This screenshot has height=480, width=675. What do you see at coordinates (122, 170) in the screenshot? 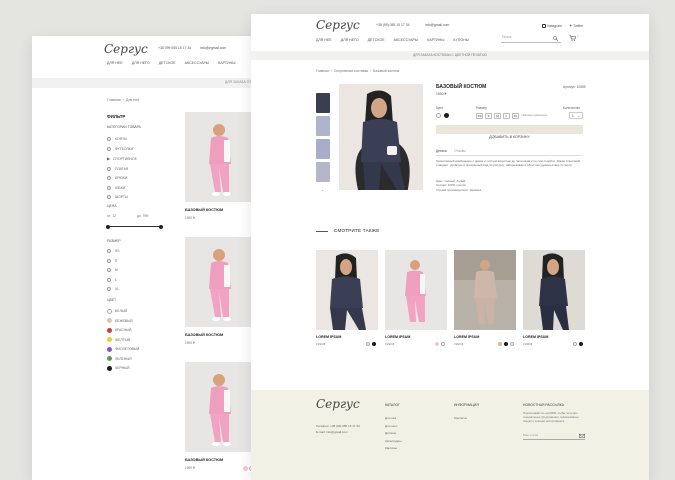
I see `category-item: ПЛАТЬЯ` at bounding box center [122, 170].